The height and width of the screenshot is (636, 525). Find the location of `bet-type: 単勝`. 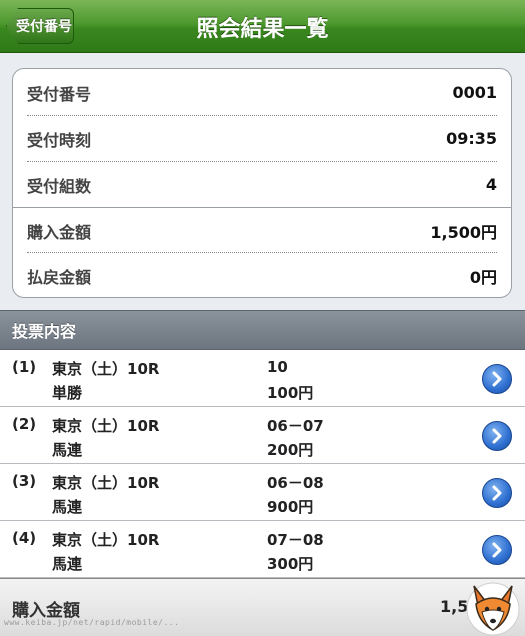

bet-type: 単勝 is located at coordinates (67, 393).